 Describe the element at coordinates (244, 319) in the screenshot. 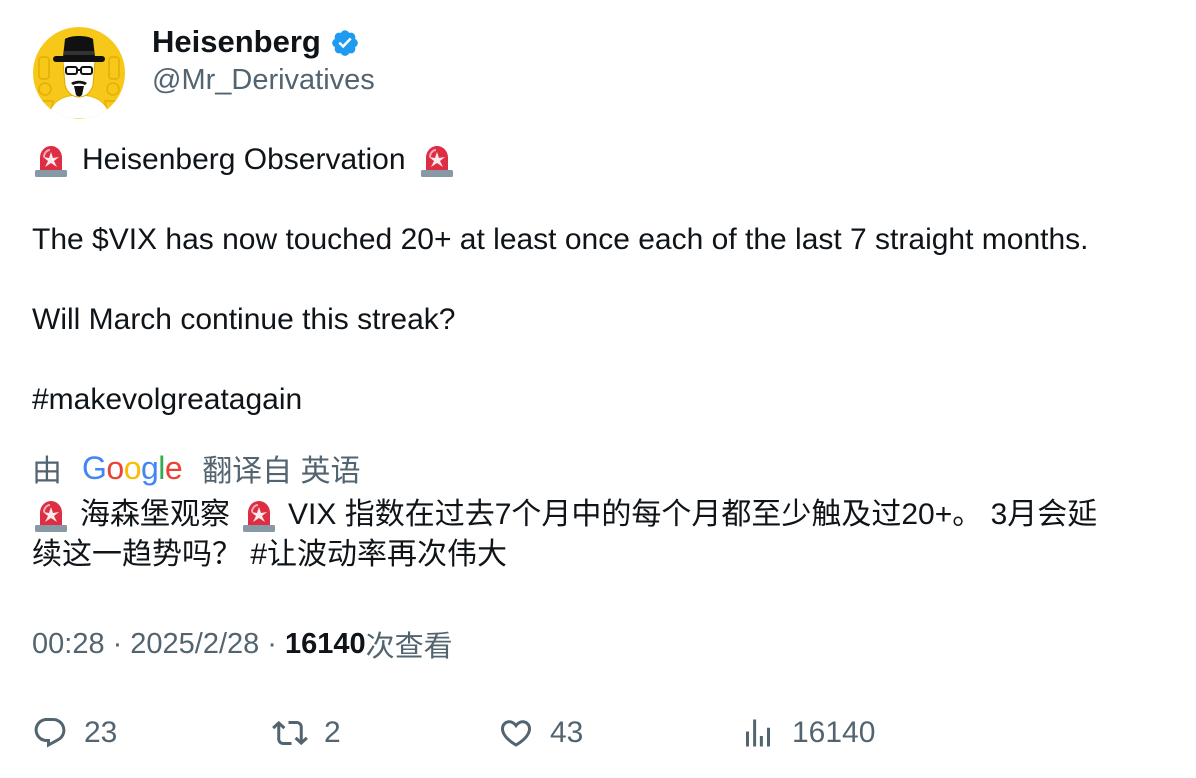

I see `tweet-line-3: Will March continue this streak?` at that location.